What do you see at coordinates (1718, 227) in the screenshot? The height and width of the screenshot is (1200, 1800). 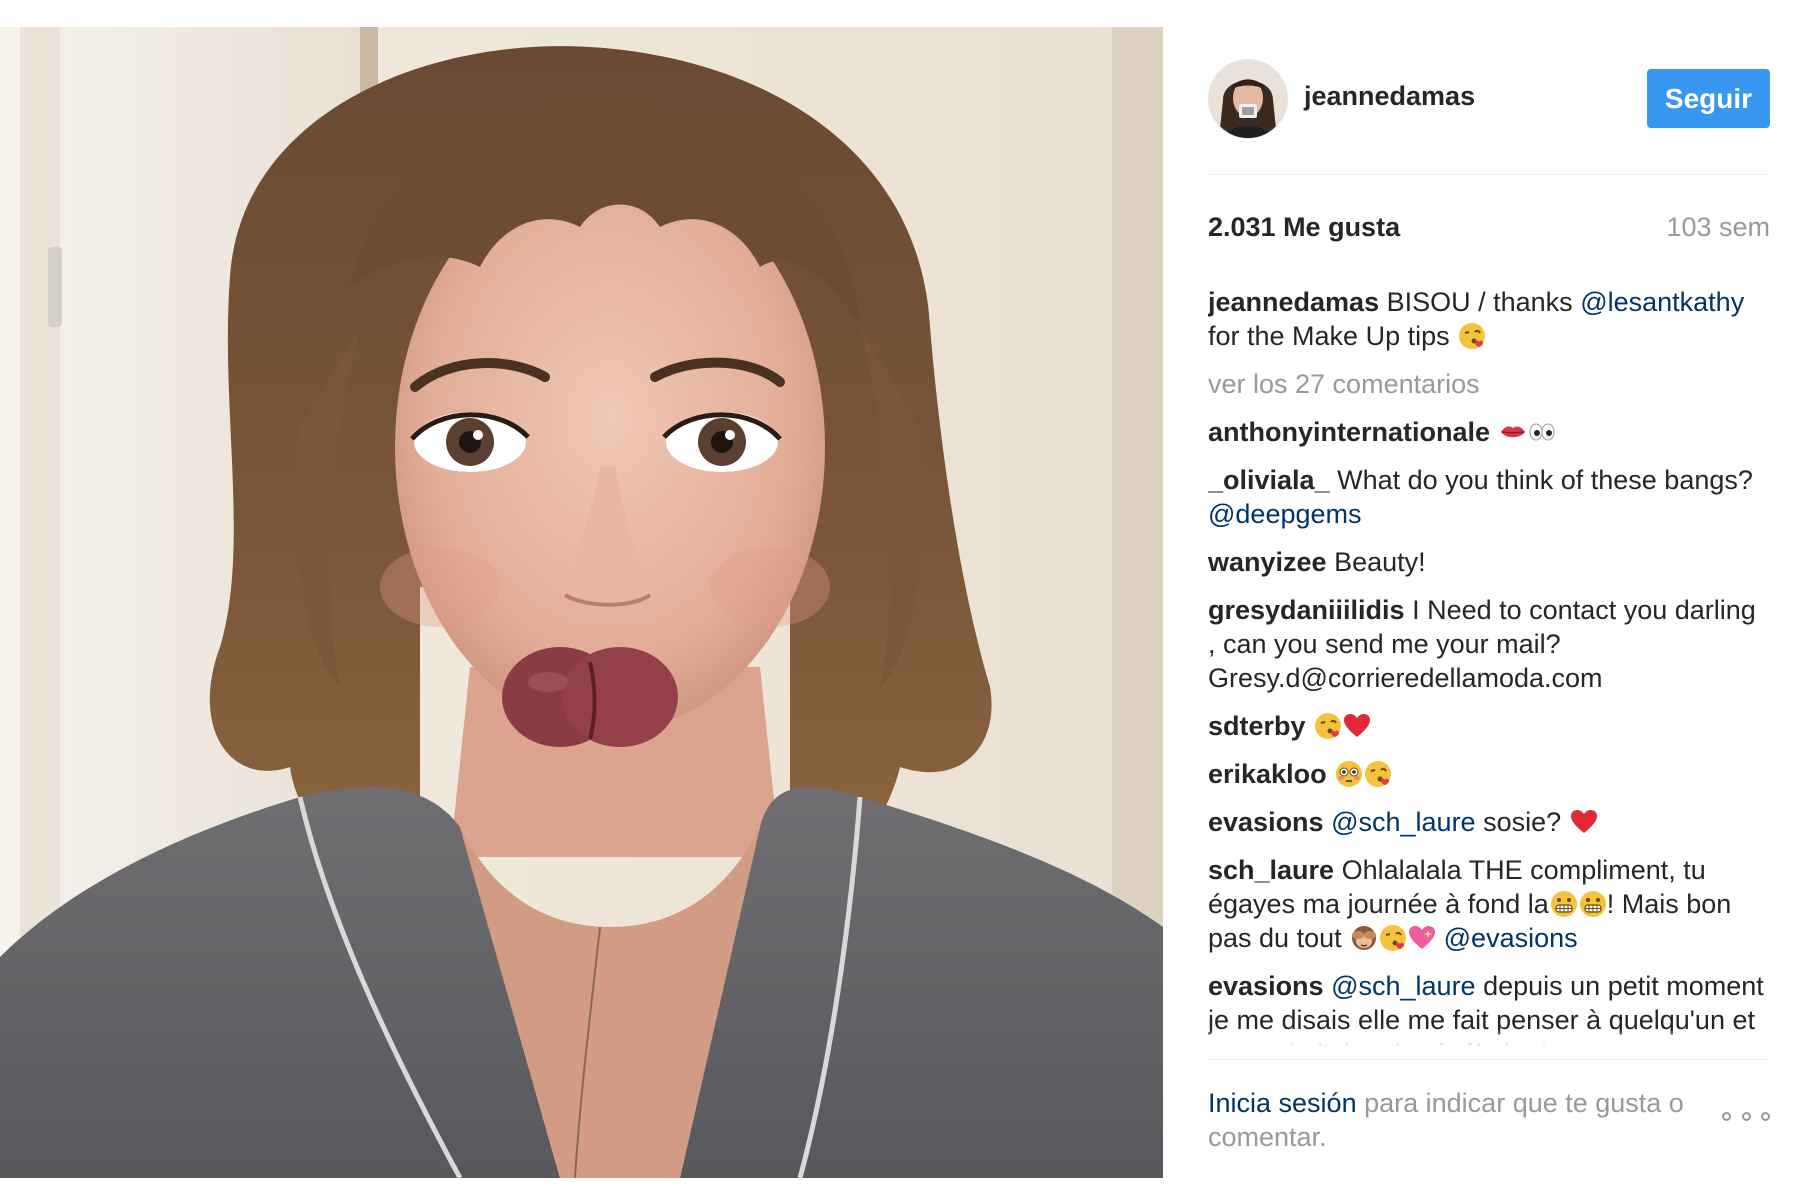 I see `post-time-ago: 103 sem` at bounding box center [1718, 227].